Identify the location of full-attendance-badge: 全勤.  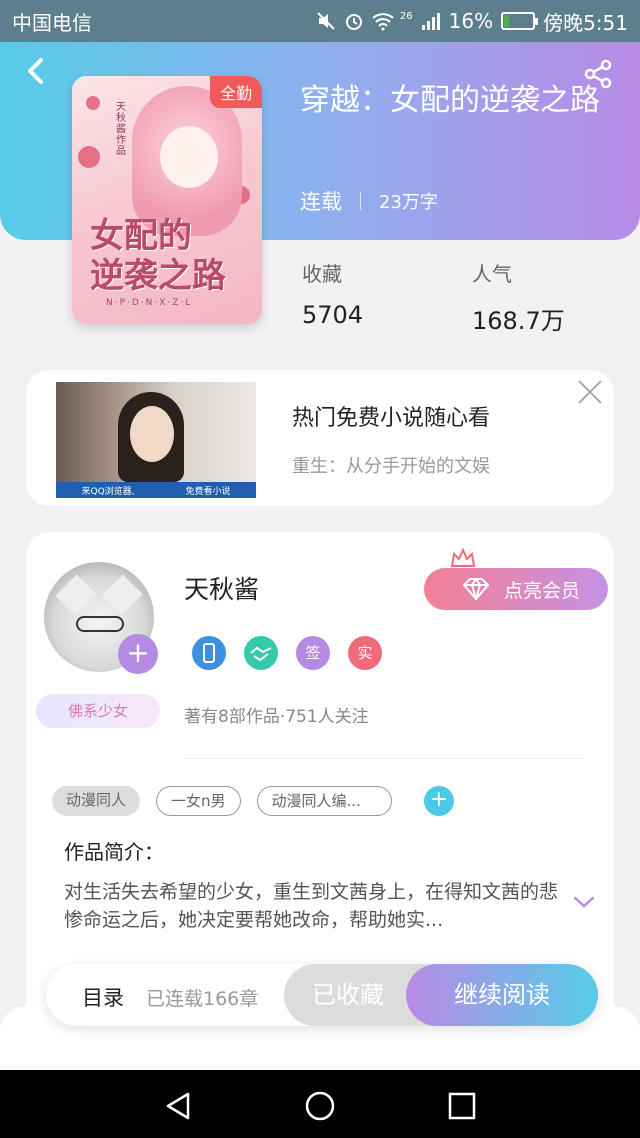
(235, 92).